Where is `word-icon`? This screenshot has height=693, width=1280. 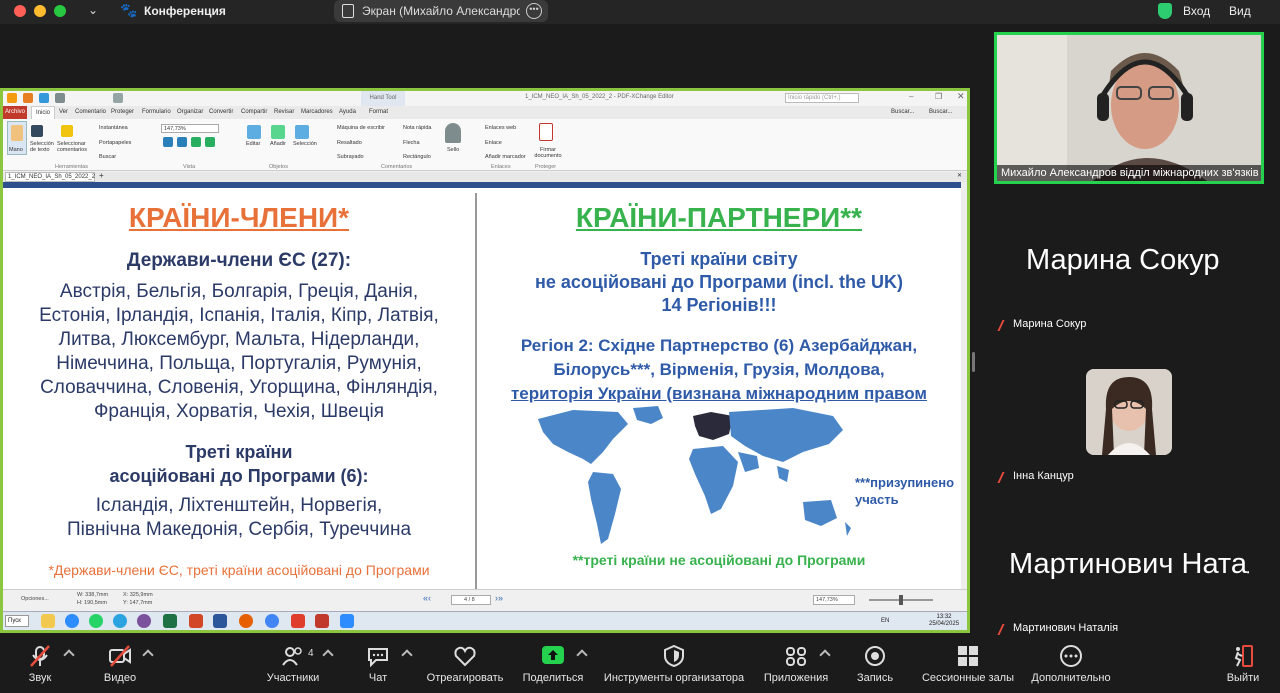
word-icon is located at coordinates (220, 621).